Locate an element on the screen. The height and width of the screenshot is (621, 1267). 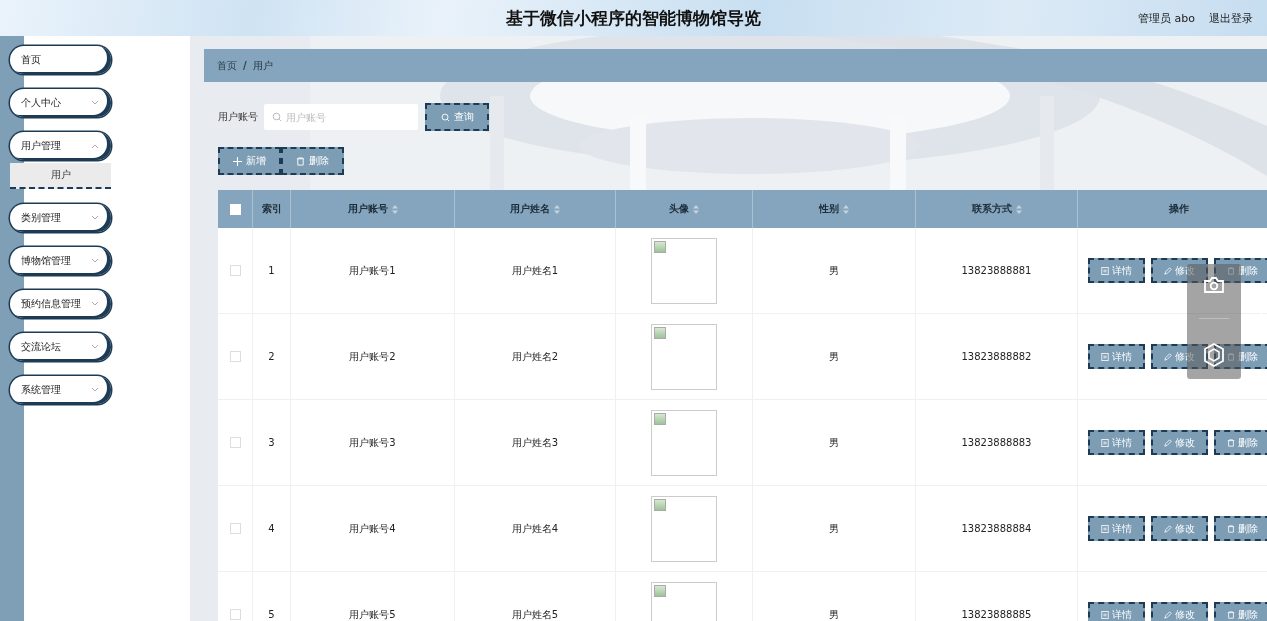
camera-icon is located at coordinates (1214, 285).